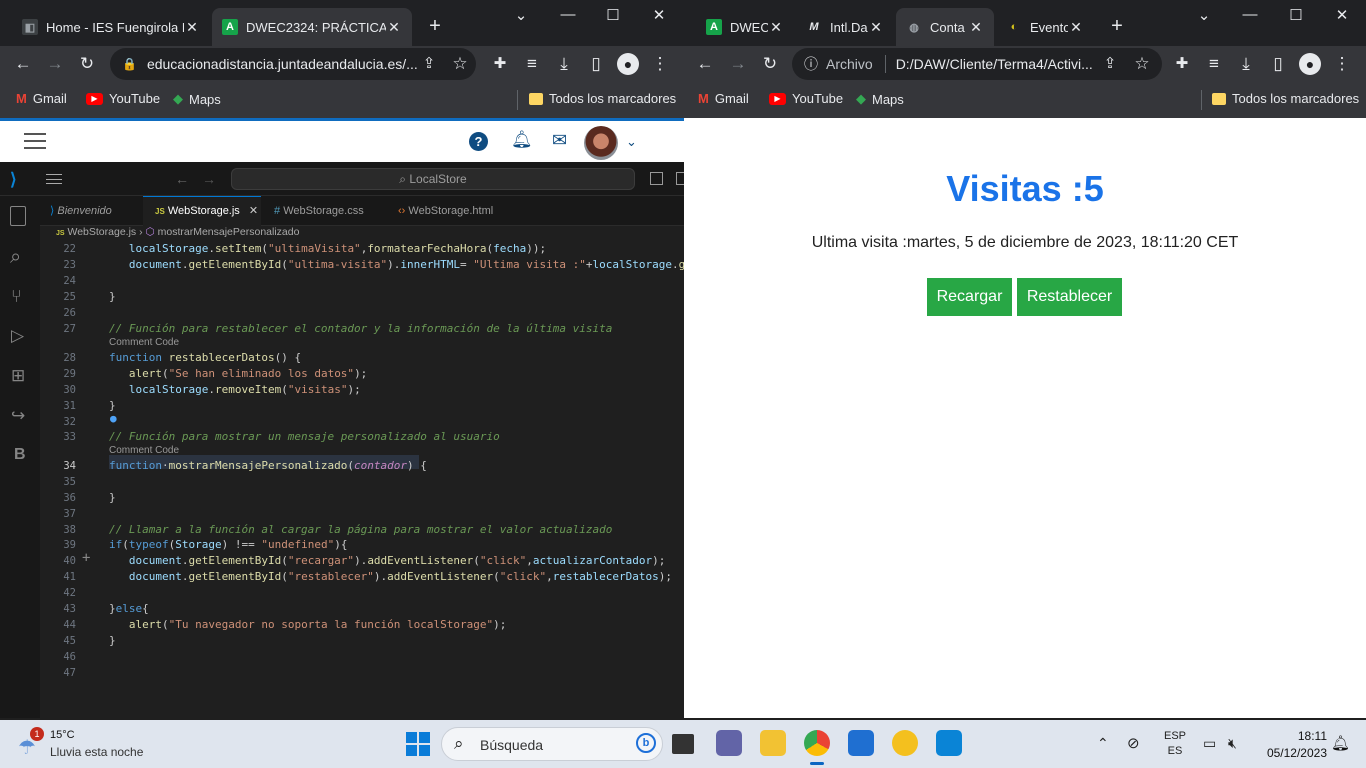  I want to click on lightbulb-icon: ●, so click(113, 418).